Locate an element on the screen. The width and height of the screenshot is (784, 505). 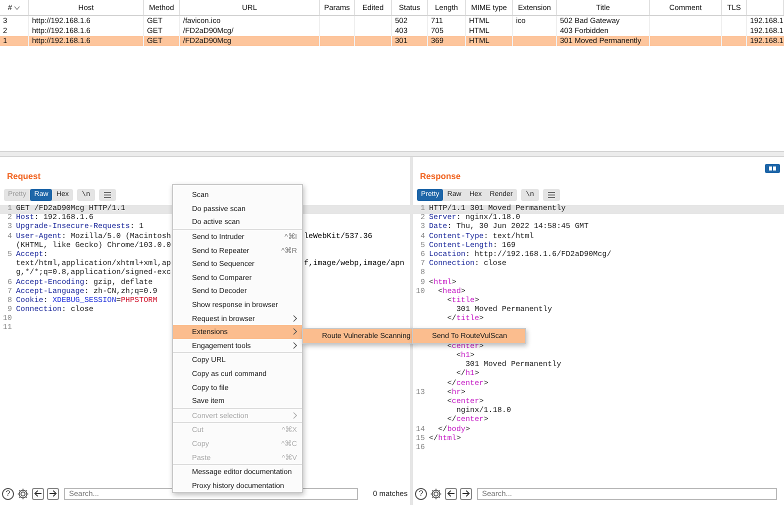
sort-icon is located at coordinates (17, 8).